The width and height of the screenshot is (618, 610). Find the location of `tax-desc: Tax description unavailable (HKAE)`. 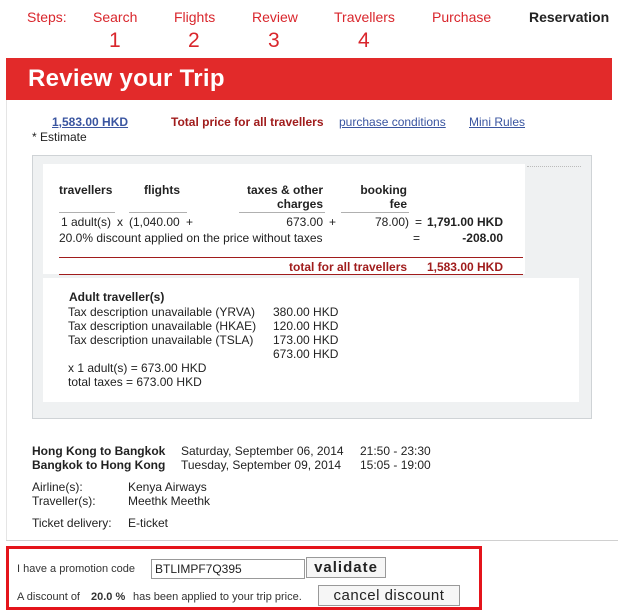

tax-desc: Tax description unavailable (HKAE) is located at coordinates (162, 326).